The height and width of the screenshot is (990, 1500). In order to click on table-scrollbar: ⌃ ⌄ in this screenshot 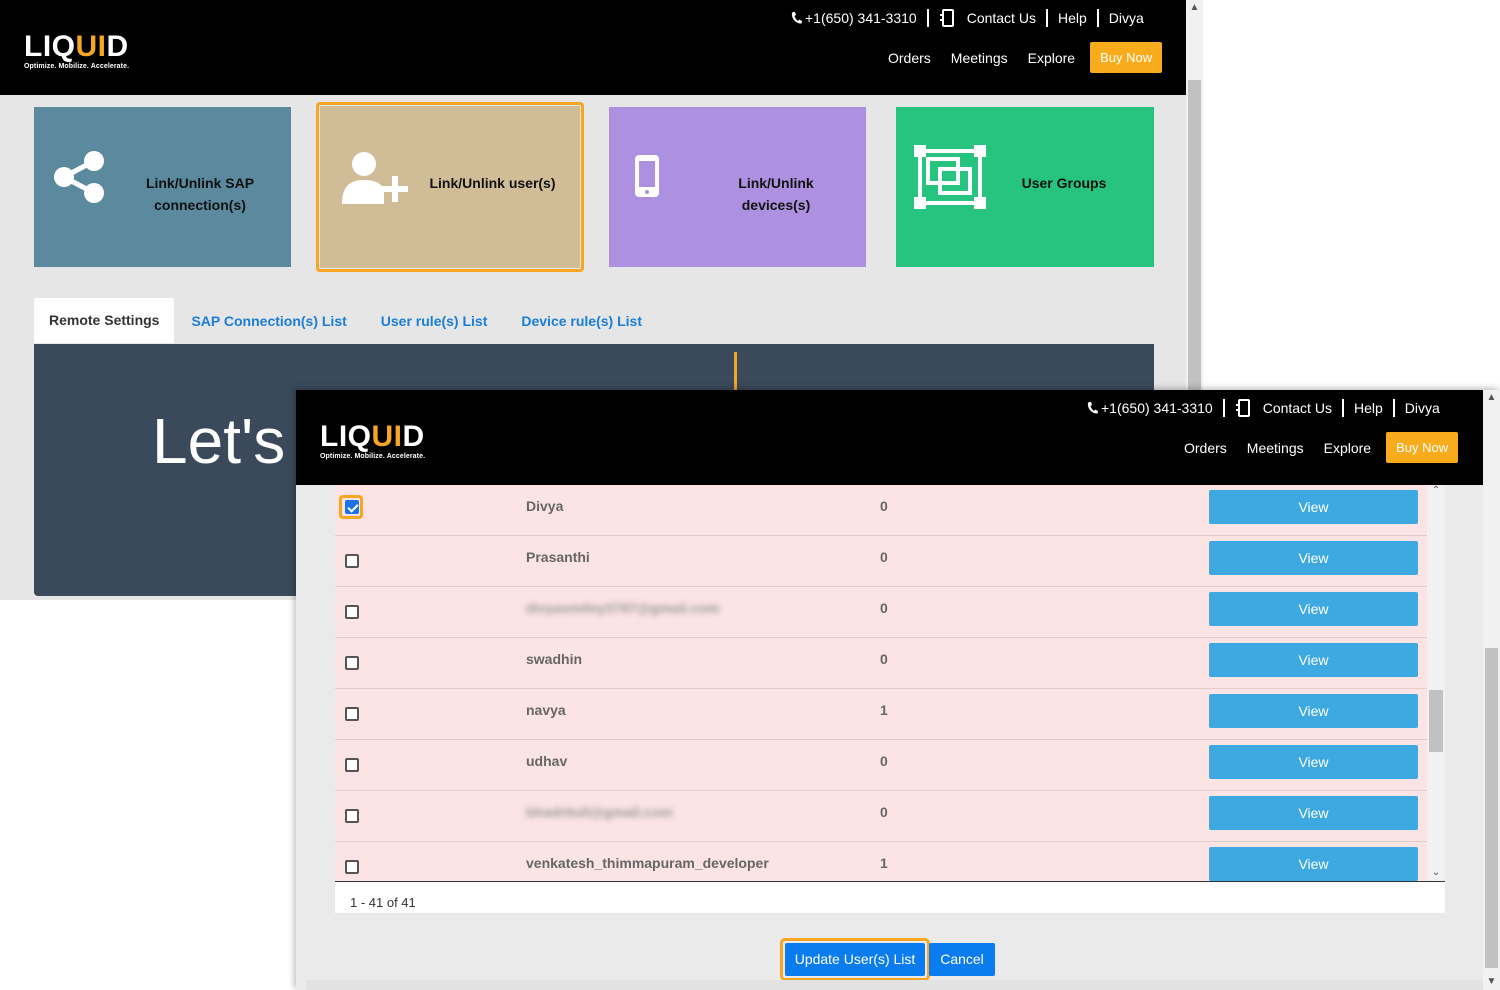, I will do `click(1436, 683)`.